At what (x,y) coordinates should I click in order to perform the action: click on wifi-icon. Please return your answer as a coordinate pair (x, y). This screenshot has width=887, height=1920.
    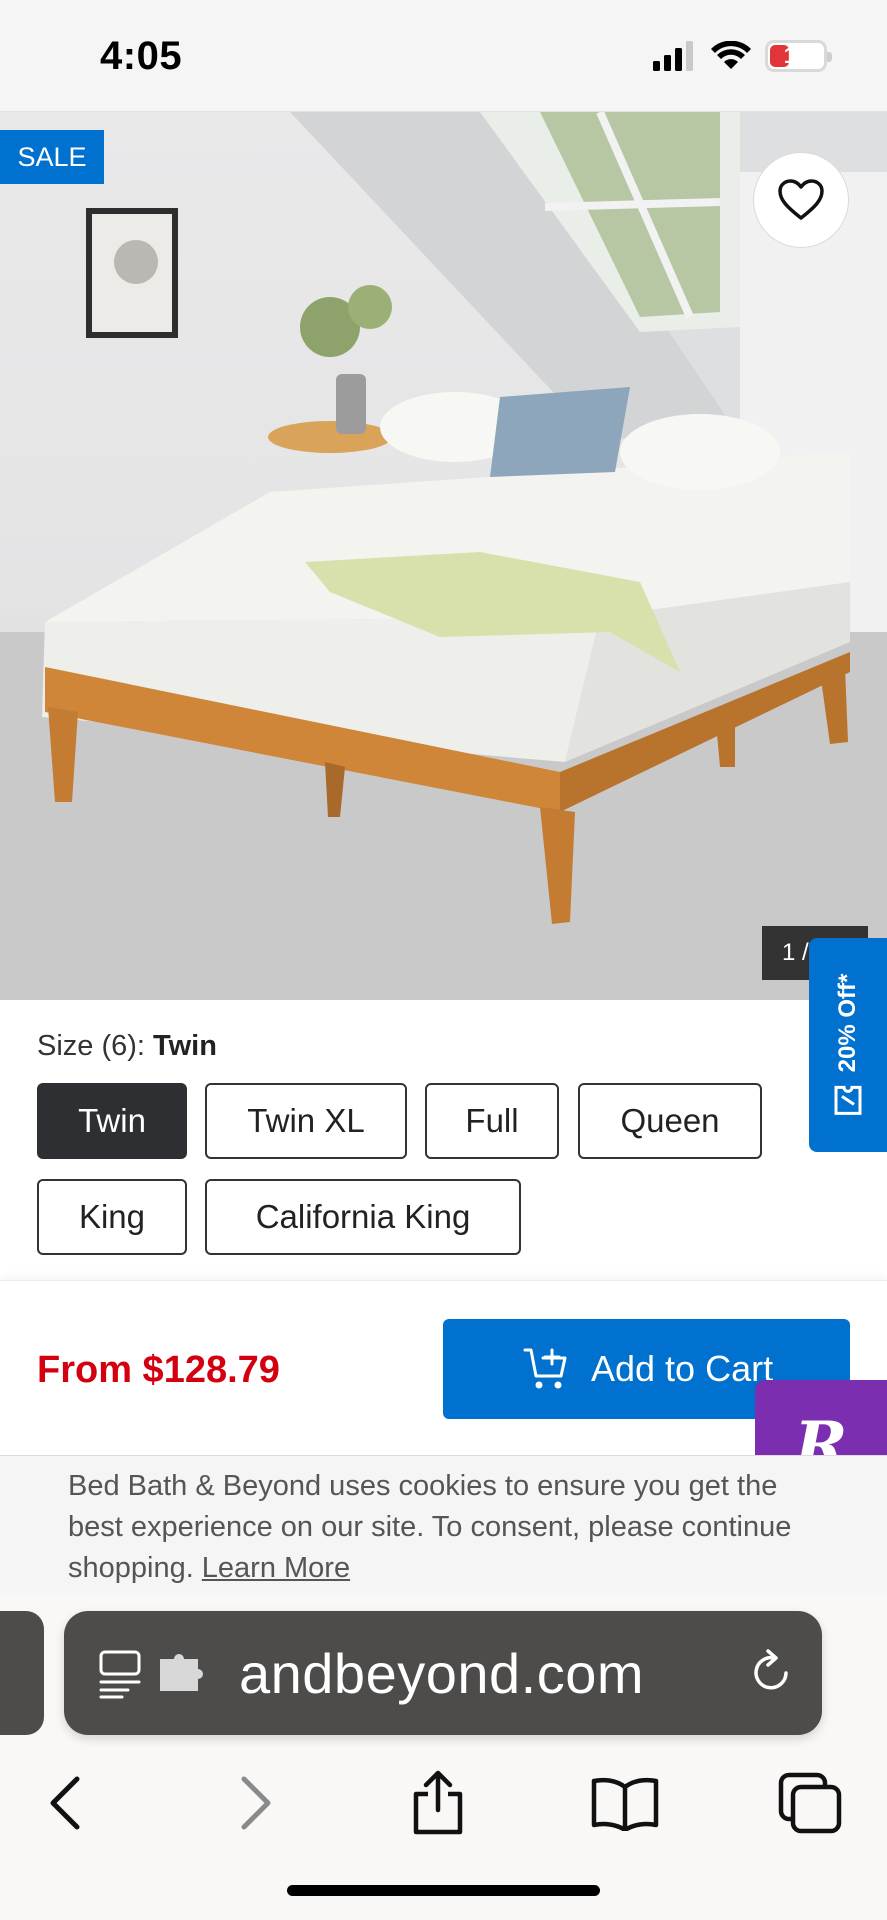
    Looking at the image, I should click on (731, 55).